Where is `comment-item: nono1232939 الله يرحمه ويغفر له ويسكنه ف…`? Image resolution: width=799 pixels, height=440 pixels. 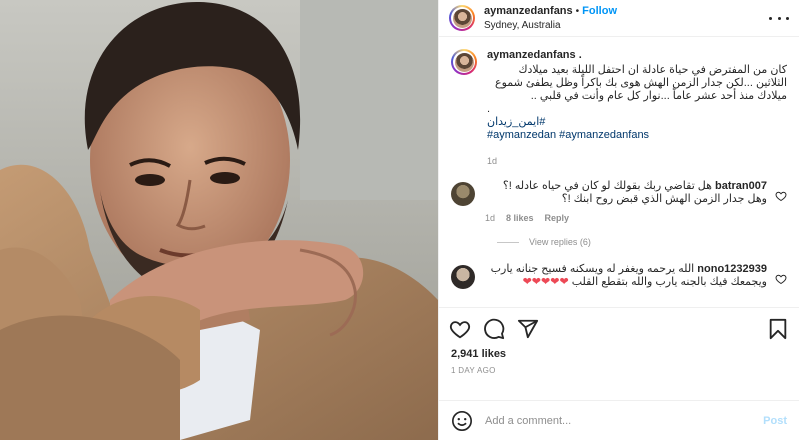 comment-item: nono1232939 الله يرحمه ويغفر له ويسكنه ف… is located at coordinates (619, 276).